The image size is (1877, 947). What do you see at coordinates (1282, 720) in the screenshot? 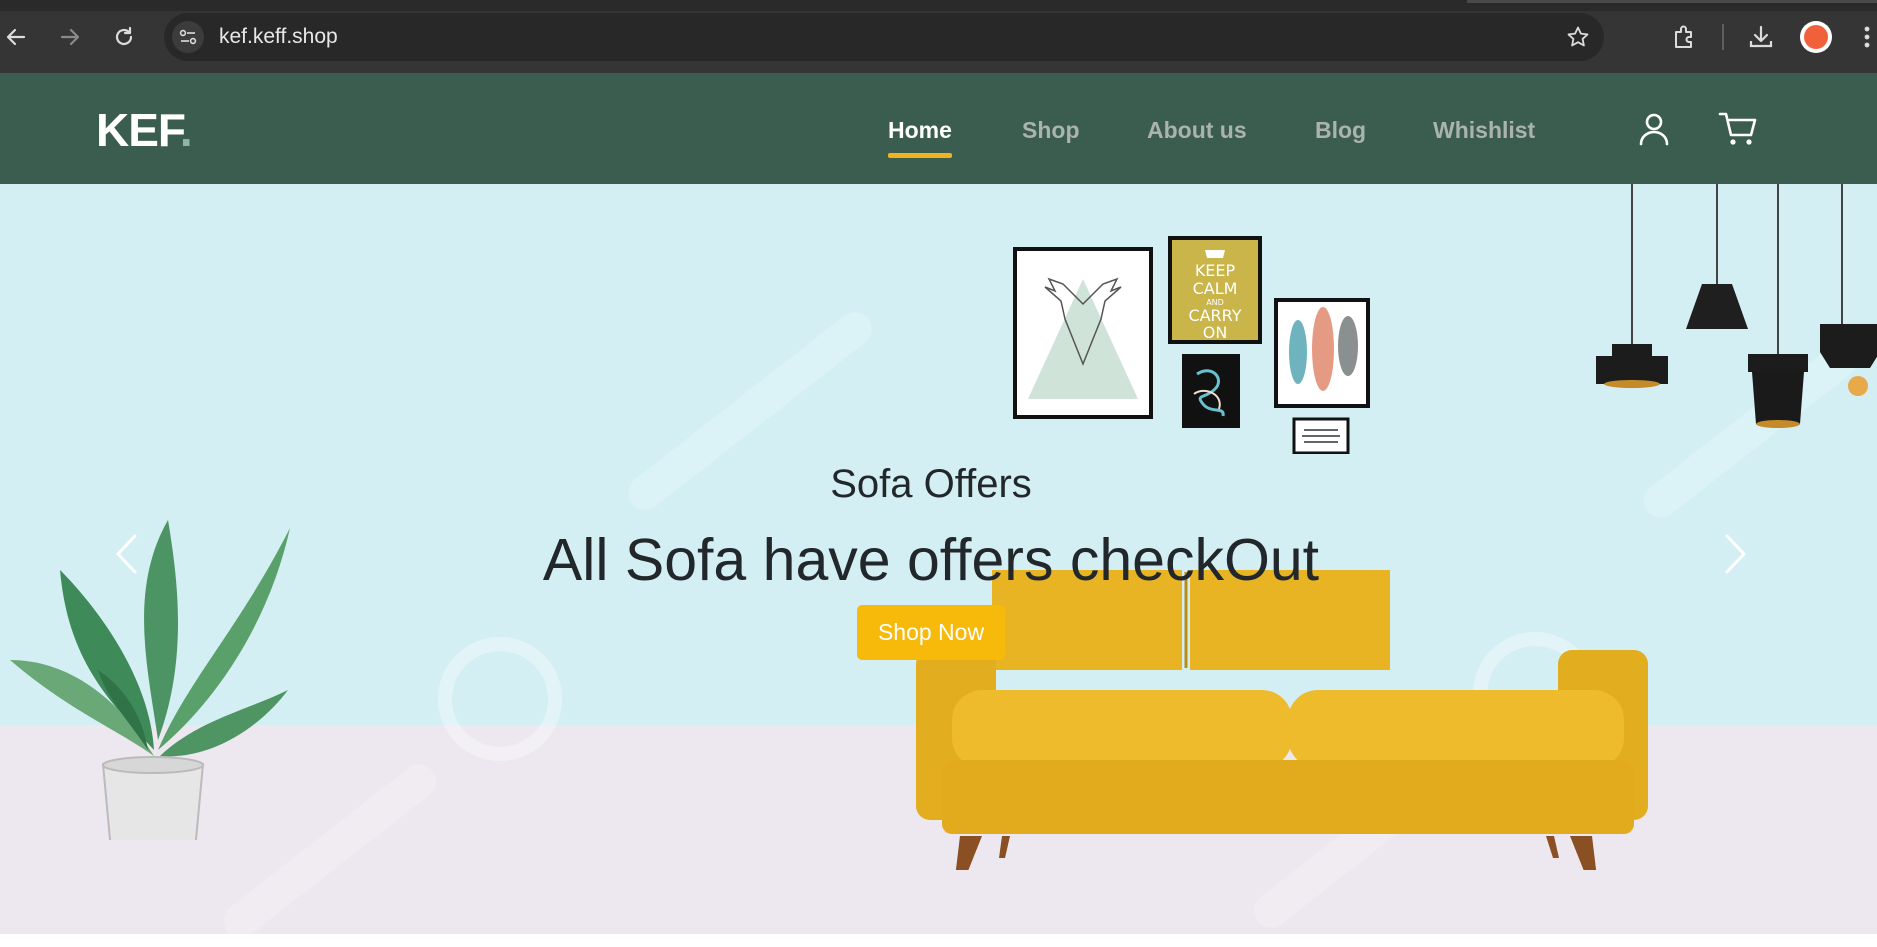
I see `sofa-image` at bounding box center [1282, 720].